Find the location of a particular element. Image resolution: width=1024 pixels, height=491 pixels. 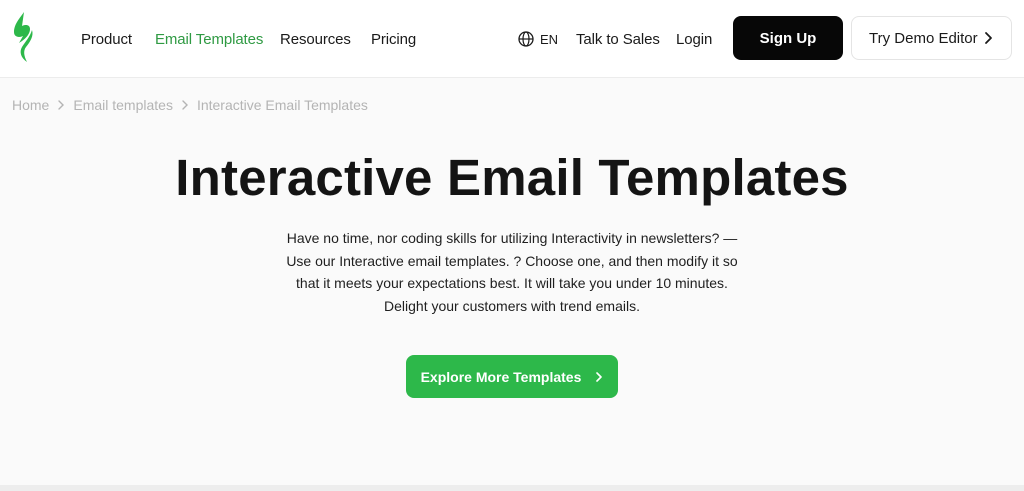

nav-resources-label: Resources is located at coordinates (315, 39).